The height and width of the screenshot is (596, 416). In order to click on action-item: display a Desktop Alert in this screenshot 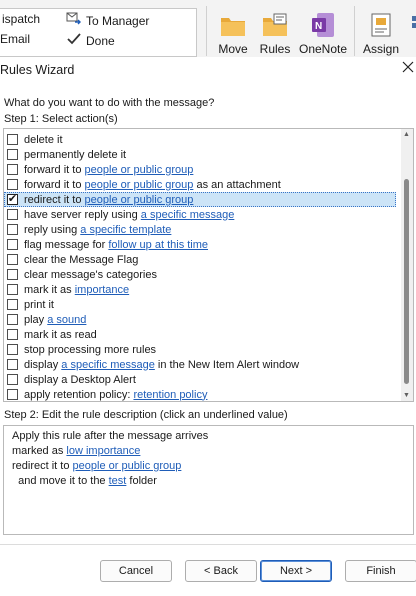, I will do `click(200, 379)`.